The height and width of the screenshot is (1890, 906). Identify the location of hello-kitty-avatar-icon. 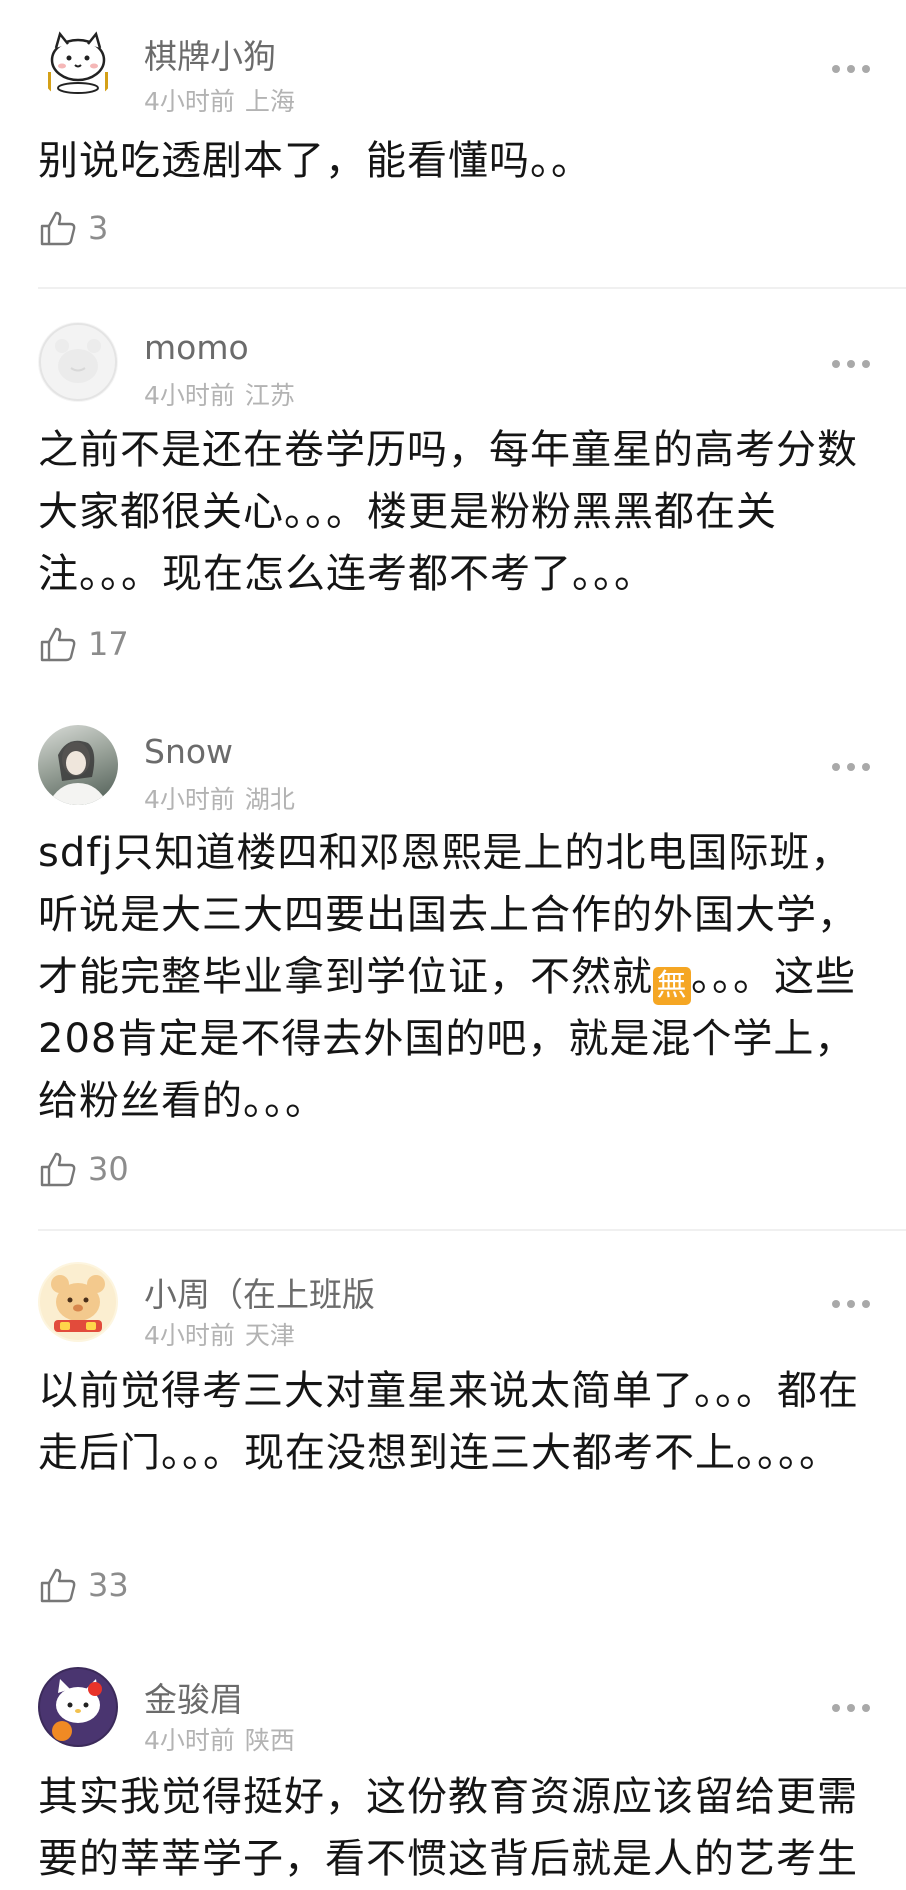
(78, 1707).